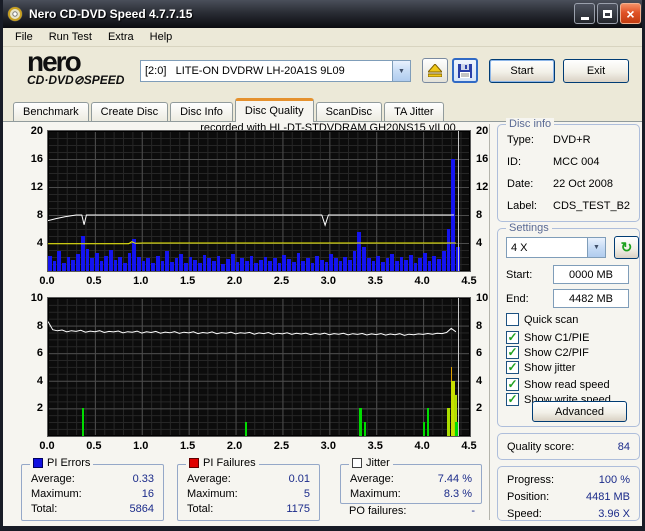  What do you see at coordinates (550, 367) in the screenshot?
I see `checkbox-label: Show jitter` at bounding box center [550, 367].